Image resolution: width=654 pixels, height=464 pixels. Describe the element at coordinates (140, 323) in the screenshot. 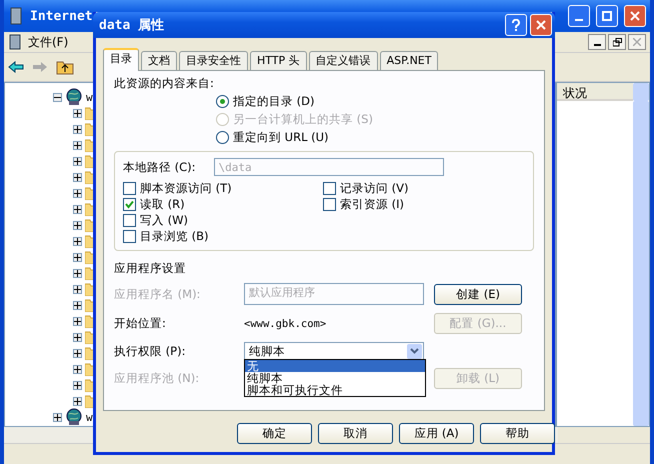

I see `field-label: 开始位置:` at that location.